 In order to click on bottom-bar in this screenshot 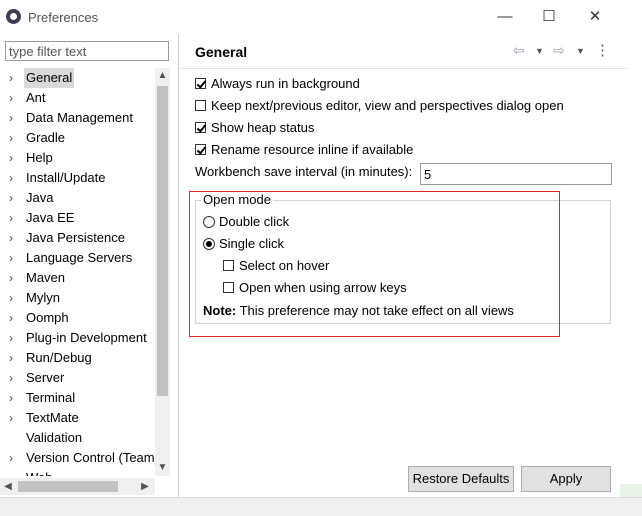, I will do `click(321, 506)`.